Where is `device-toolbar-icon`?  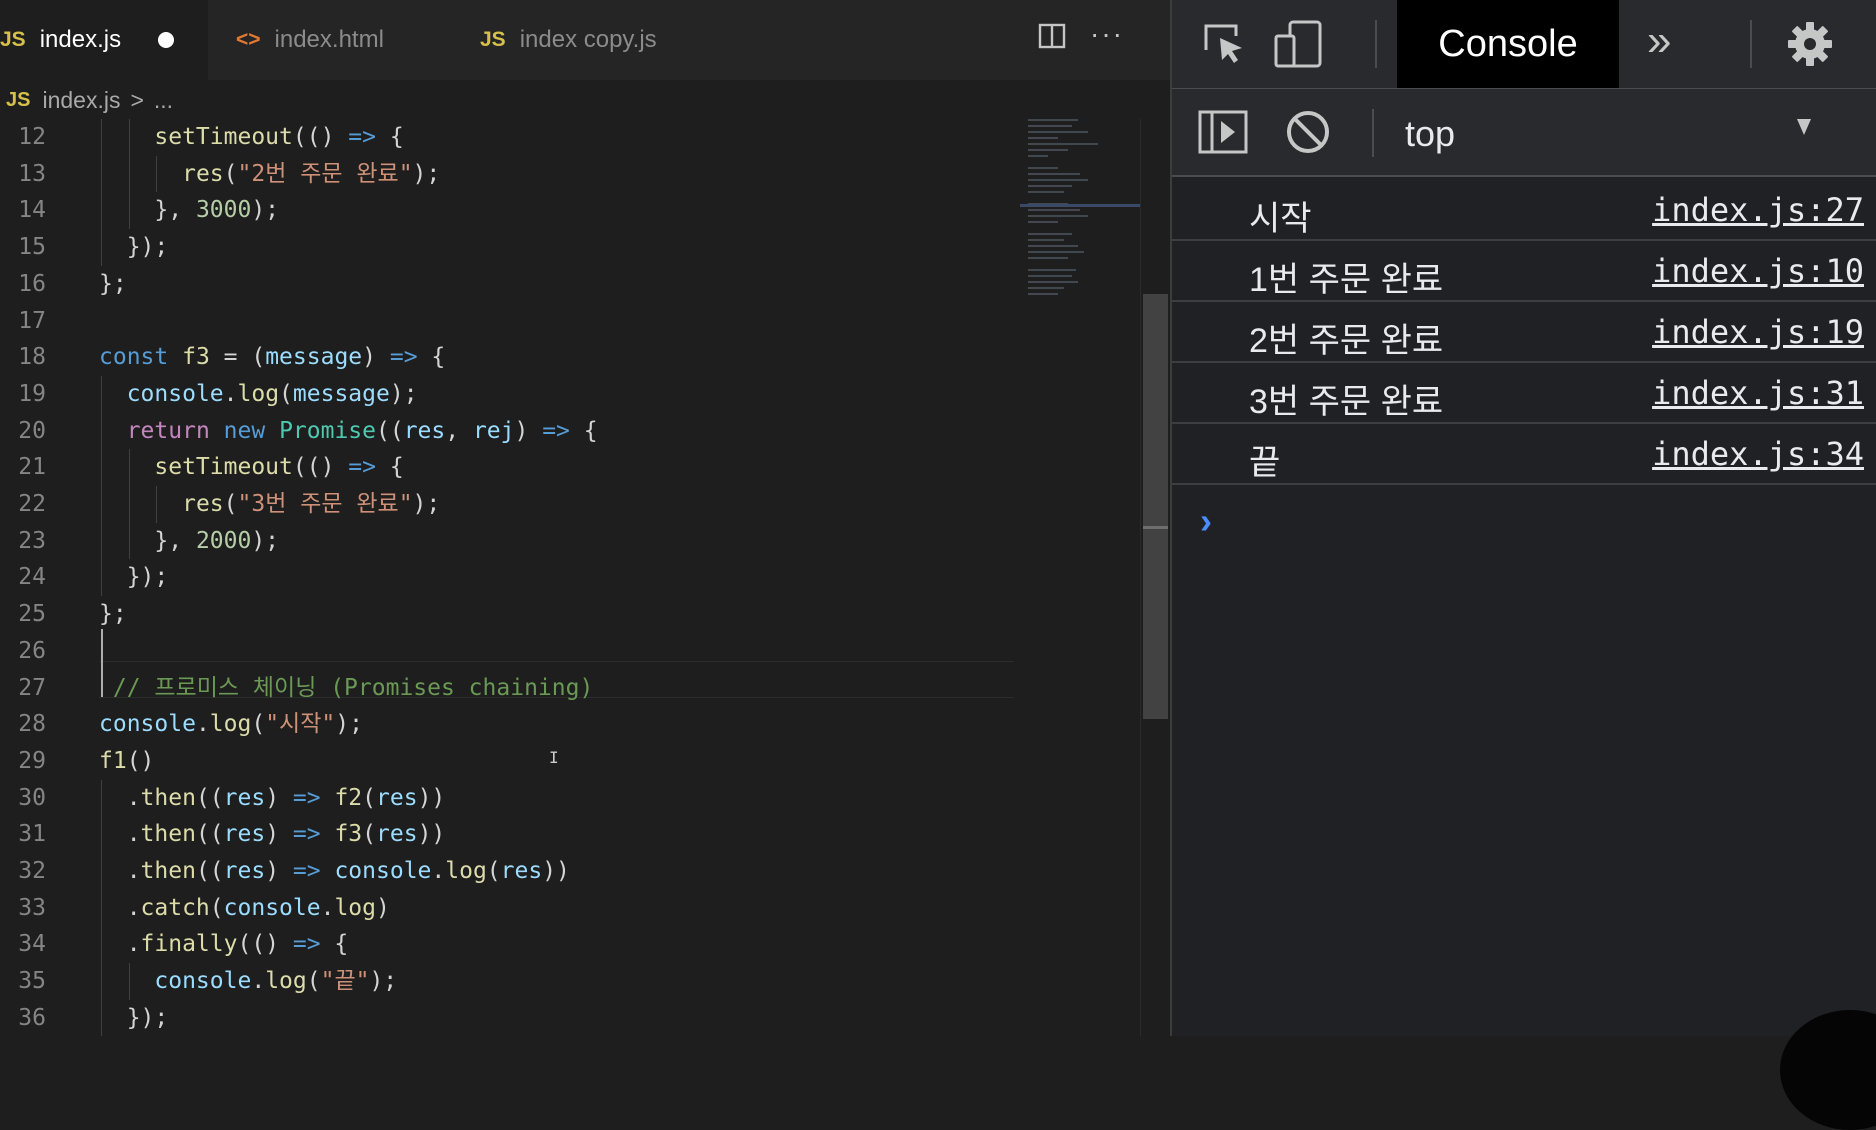 device-toolbar-icon is located at coordinates (1298, 46).